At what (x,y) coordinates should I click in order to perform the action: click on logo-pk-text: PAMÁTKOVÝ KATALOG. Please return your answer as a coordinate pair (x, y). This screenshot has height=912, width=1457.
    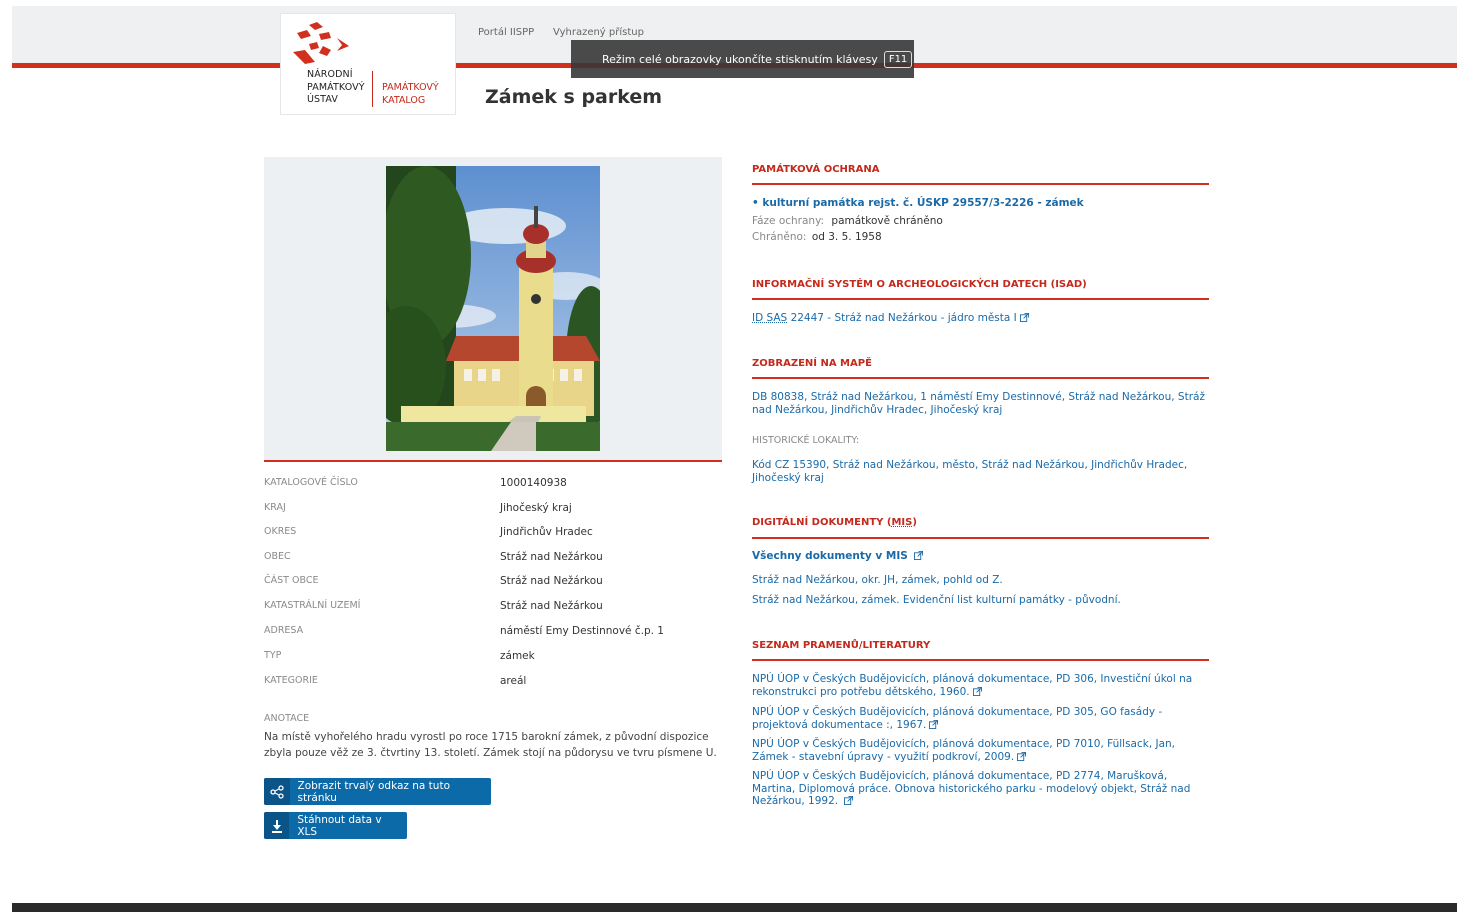
    Looking at the image, I should click on (410, 94).